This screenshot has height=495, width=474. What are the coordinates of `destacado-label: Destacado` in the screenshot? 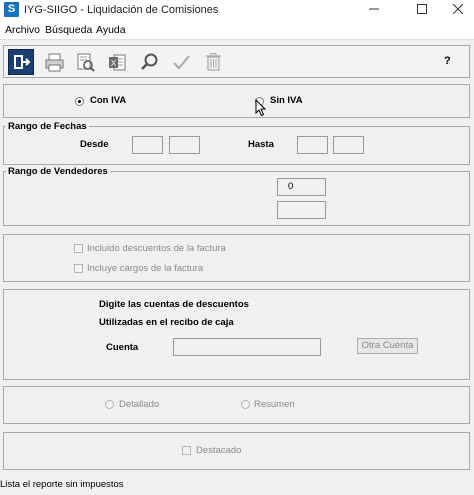 It's located at (218, 450).